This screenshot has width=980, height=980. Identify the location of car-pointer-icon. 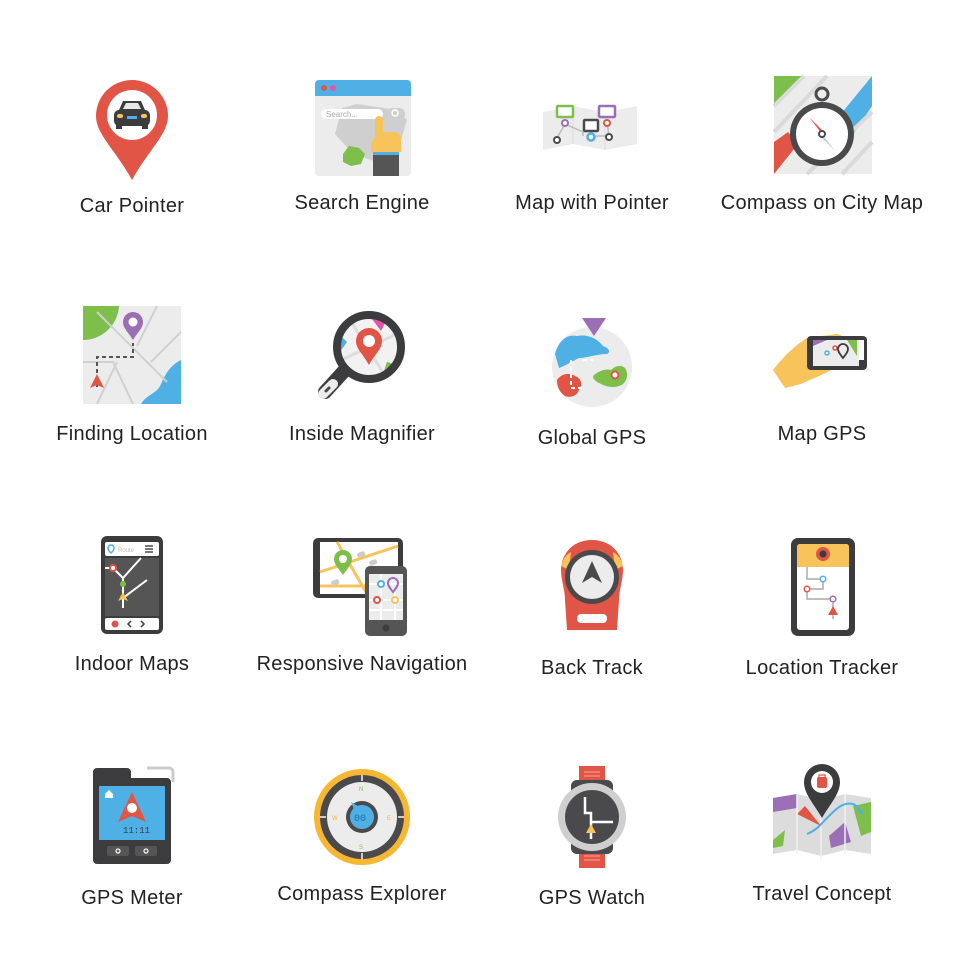
(132, 127).